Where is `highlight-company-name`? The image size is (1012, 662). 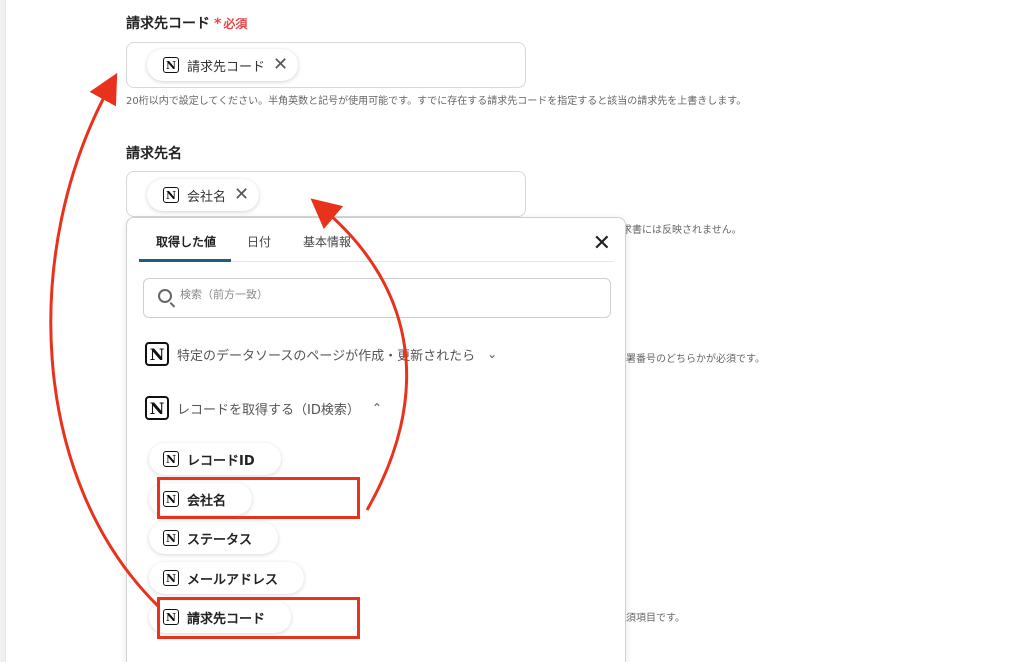 highlight-company-name is located at coordinates (258, 498).